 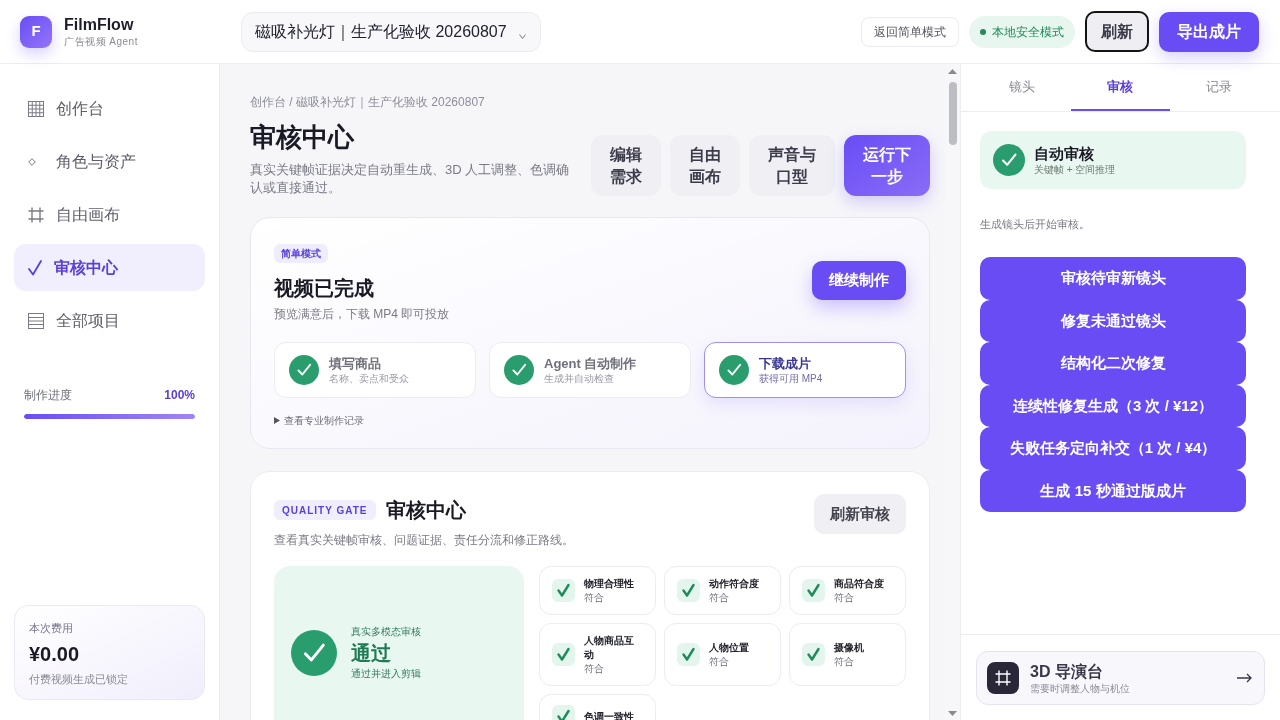 I want to click on review-action-button: 审核待审新镜头, so click(x=1113, y=278).